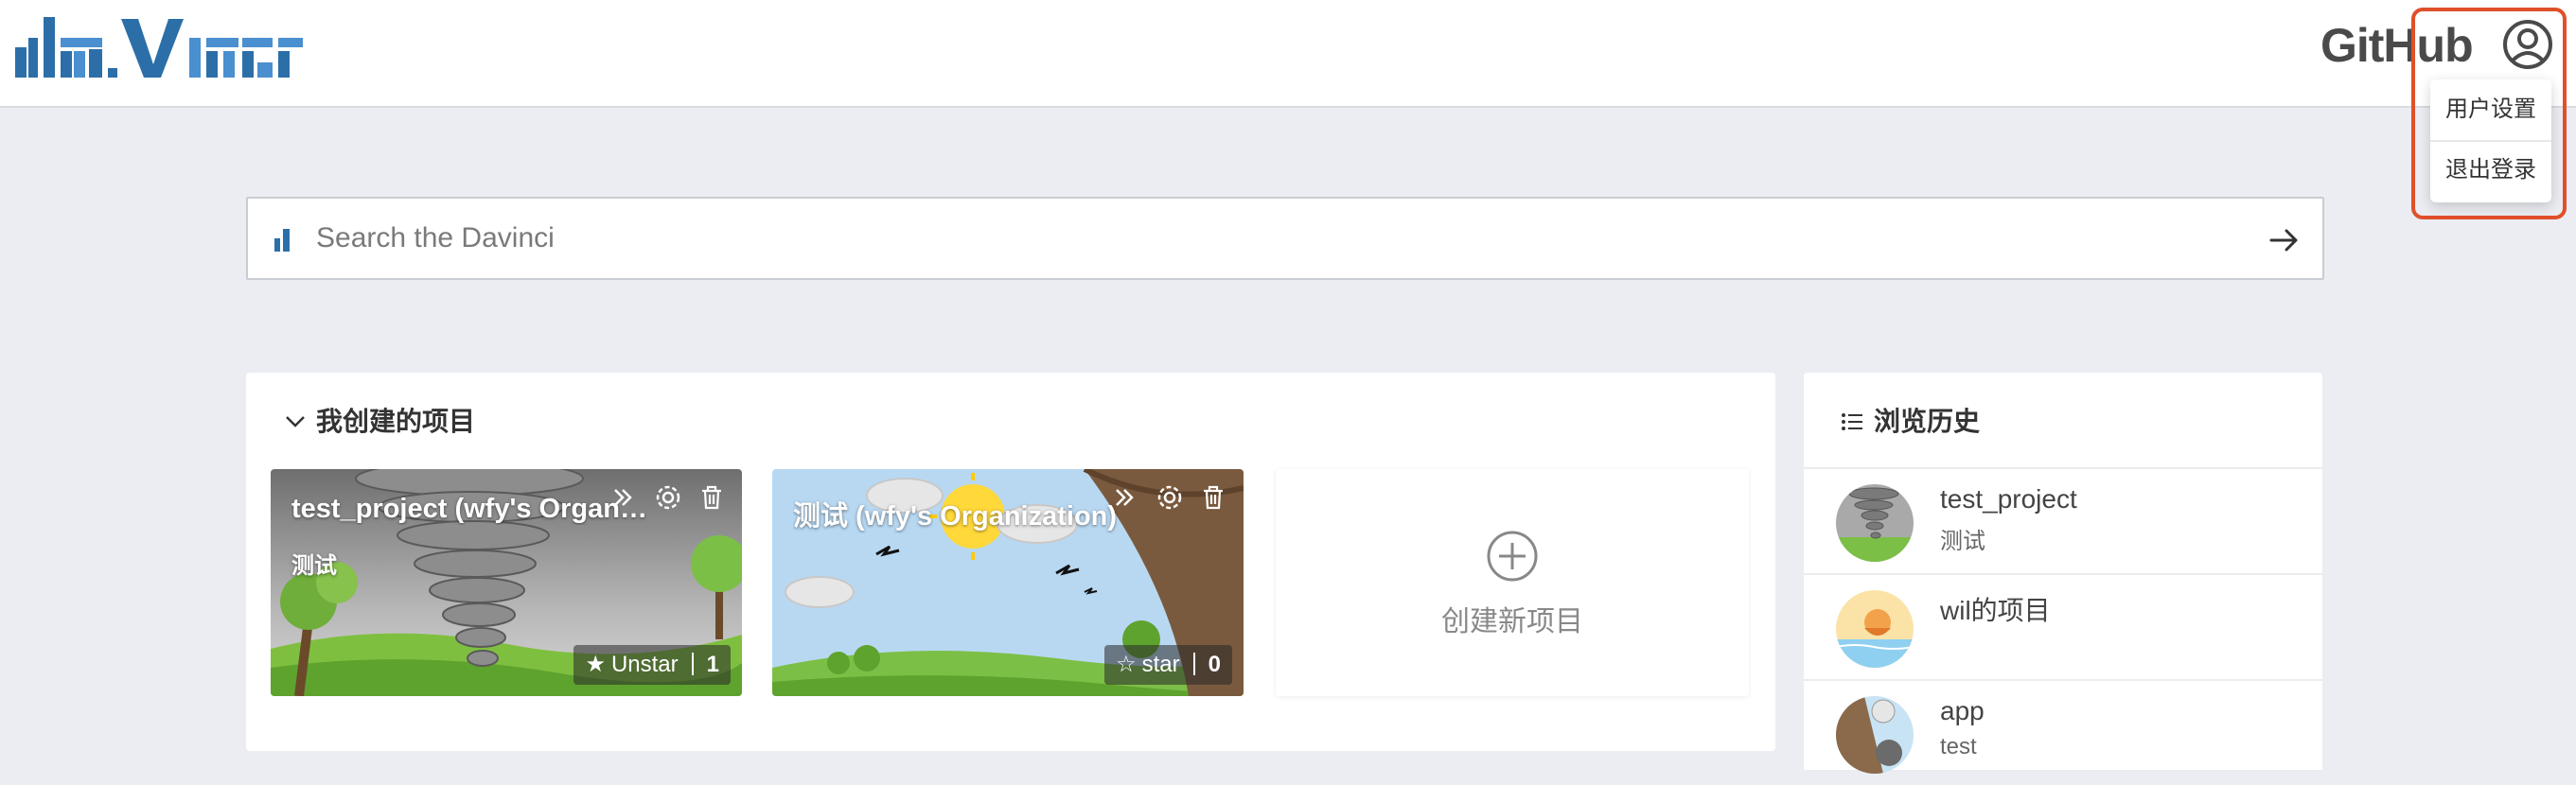 This screenshot has height=785, width=2576. I want to click on star-count: 1, so click(712, 664).